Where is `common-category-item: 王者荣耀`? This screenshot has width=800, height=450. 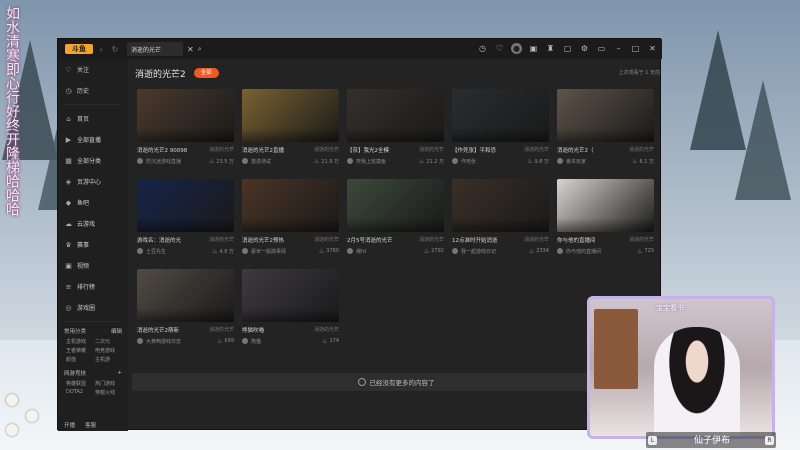 common-category-item: 王者荣耀 is located at coordinates (78, 350).